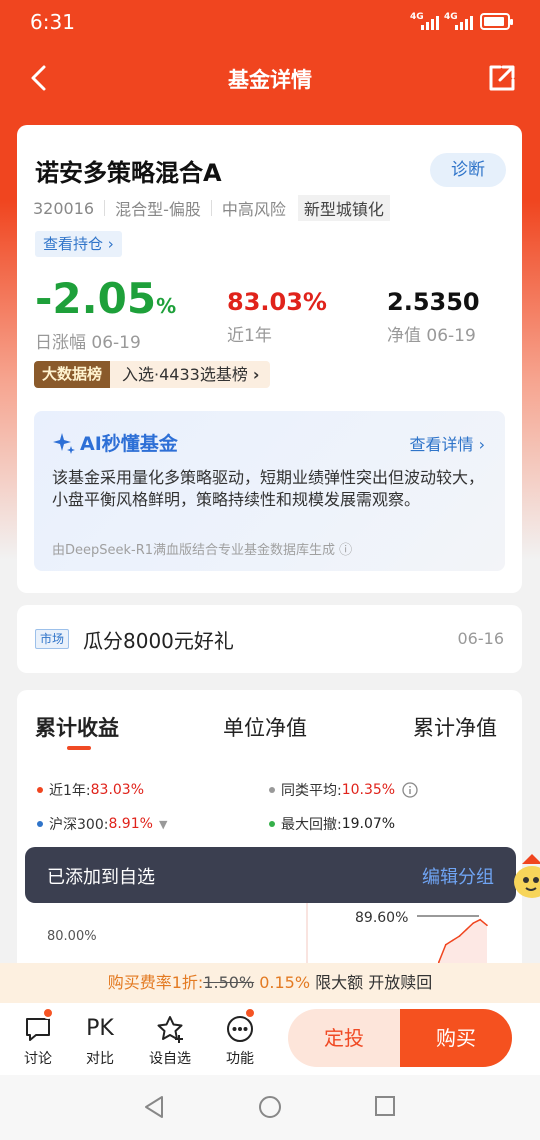 The image size is (540, 1140). I want to click on diagnose-button: 诊断, so click(468, 170).